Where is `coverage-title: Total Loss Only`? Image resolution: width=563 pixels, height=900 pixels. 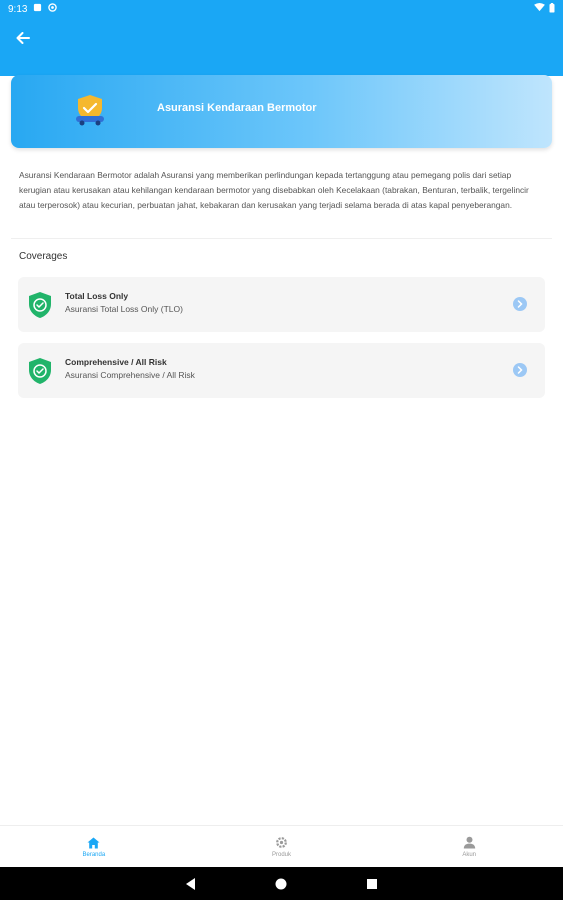 coverage-title: Total Loss Only is located at coordinates (97, 296).